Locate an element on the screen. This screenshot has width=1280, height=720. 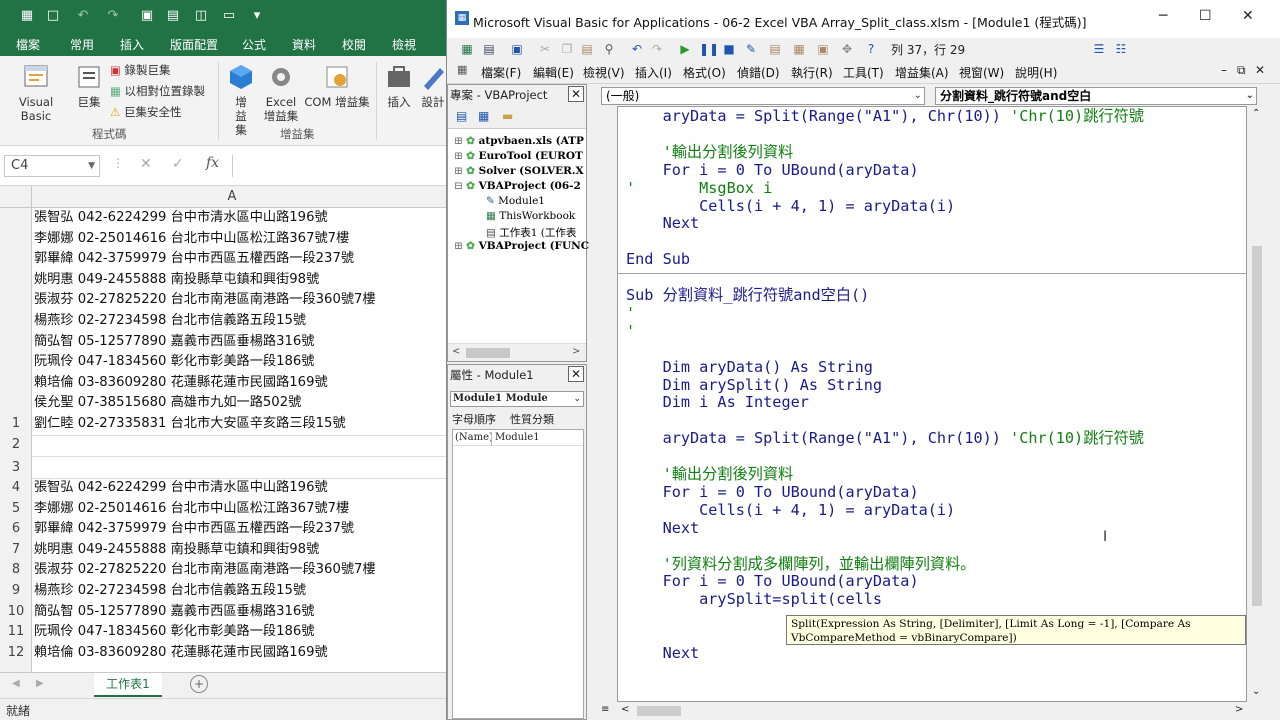
add-sheet-icon: + is located at coordinates (199, 684).